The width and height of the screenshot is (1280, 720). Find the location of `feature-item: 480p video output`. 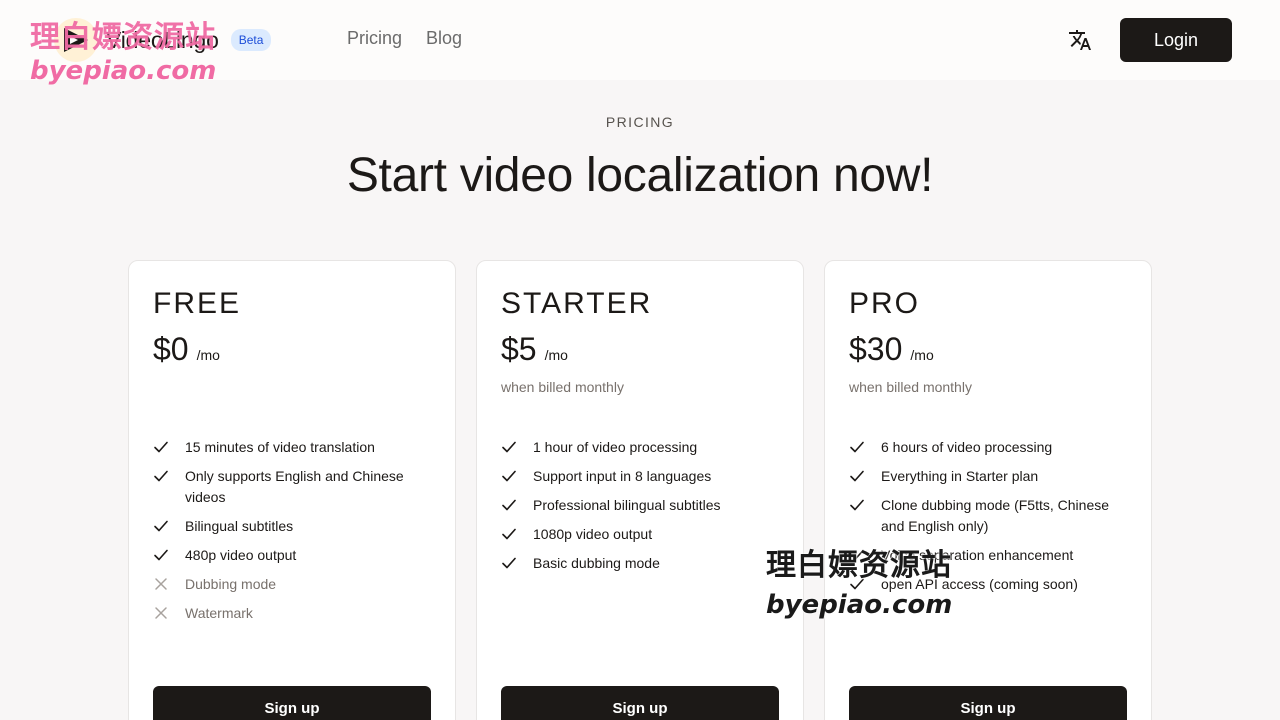

feature-item: 480p video output is located at coordinates (293, 555).